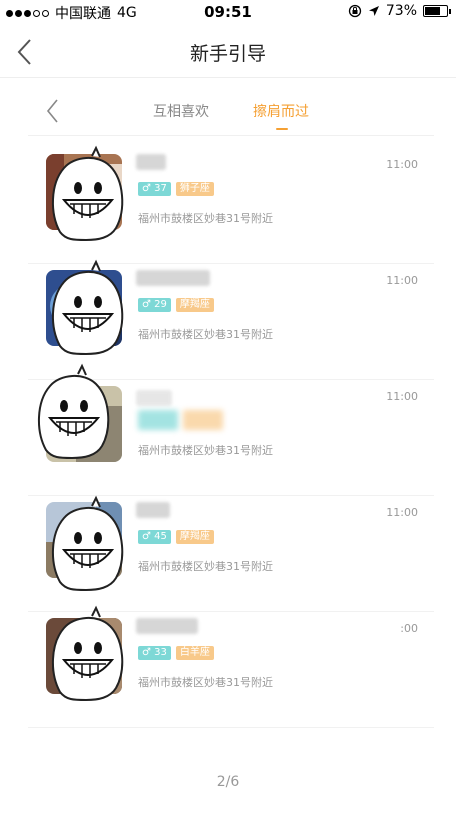 This screenshot has height=826, width=456. I want to click on tab-bar: 互相喜欢 擦肩而过, so click(231, 110).